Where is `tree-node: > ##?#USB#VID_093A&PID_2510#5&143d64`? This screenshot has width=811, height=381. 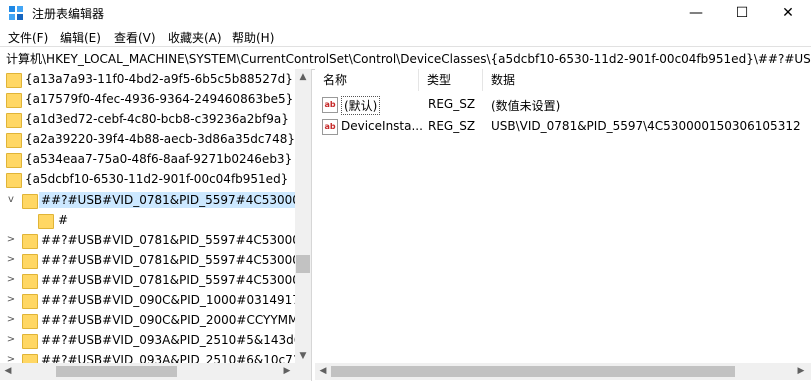 tree-node: > ##?#USB#VID_093A&PID_2510#5&143d64 is located at coordinates (154, 341).